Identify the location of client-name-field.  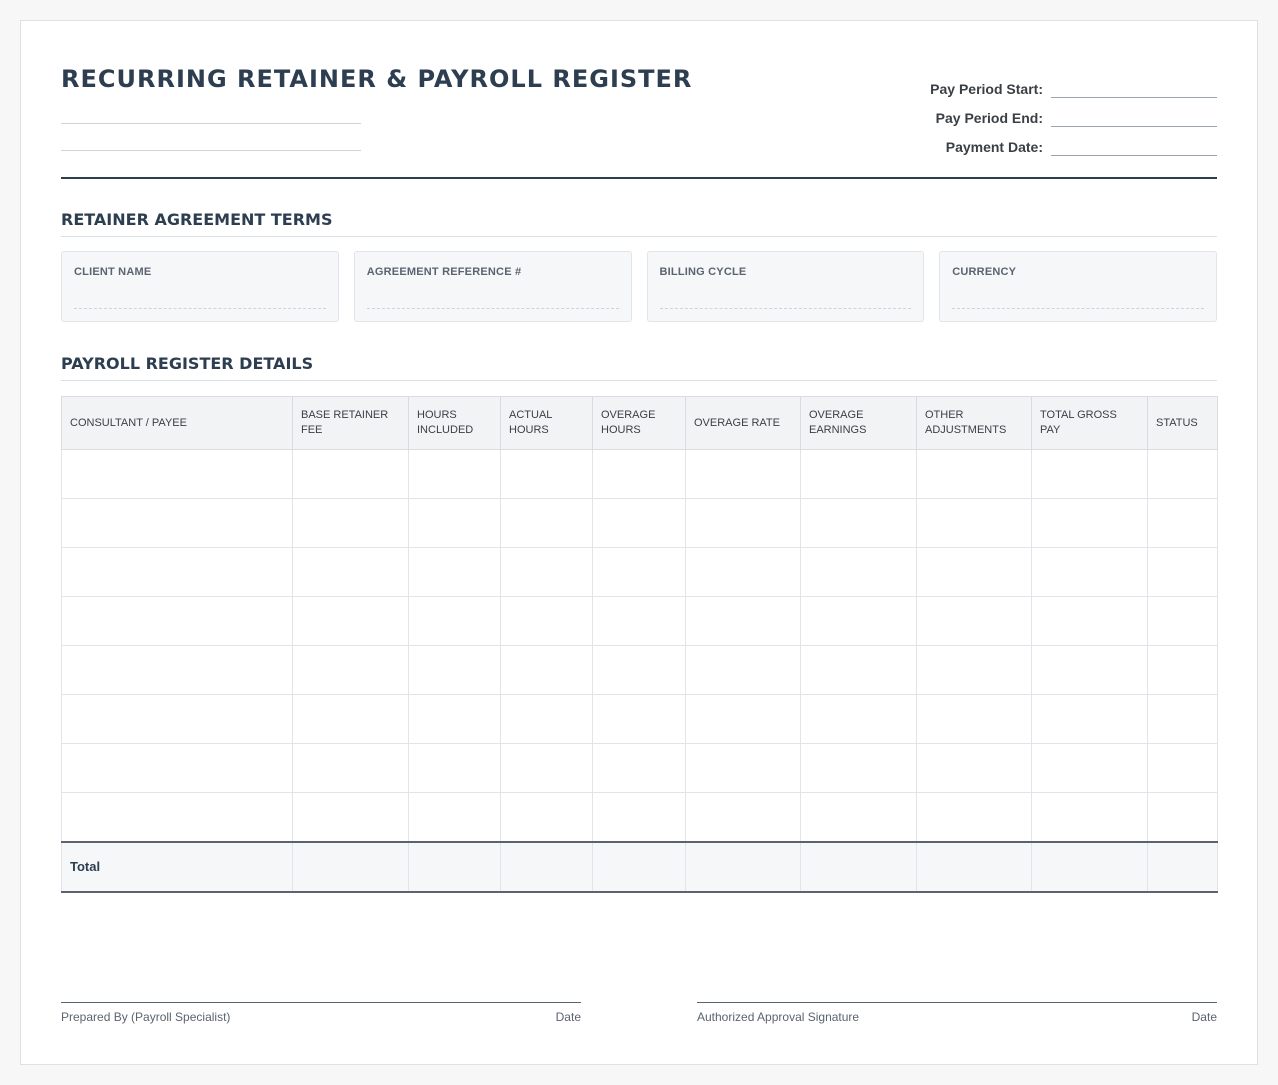
(200, 308).